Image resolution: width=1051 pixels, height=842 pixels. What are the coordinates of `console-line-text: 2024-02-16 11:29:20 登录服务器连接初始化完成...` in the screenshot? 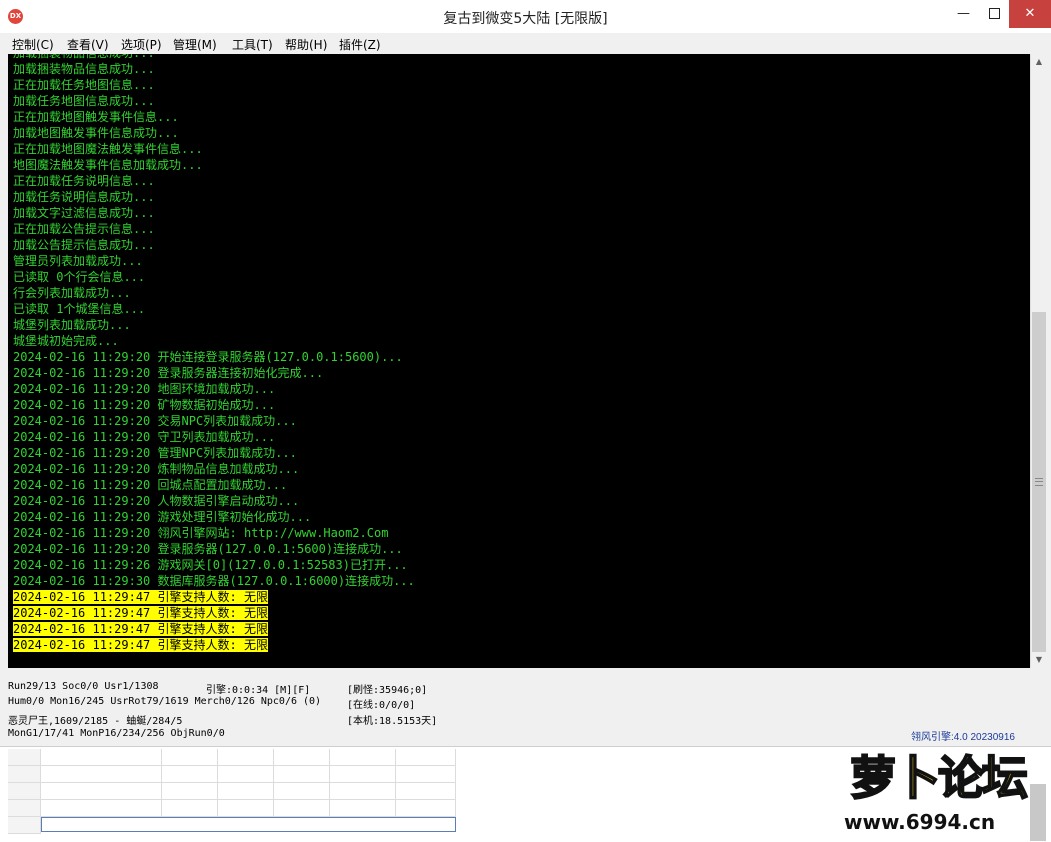 It's located at (168, 373).